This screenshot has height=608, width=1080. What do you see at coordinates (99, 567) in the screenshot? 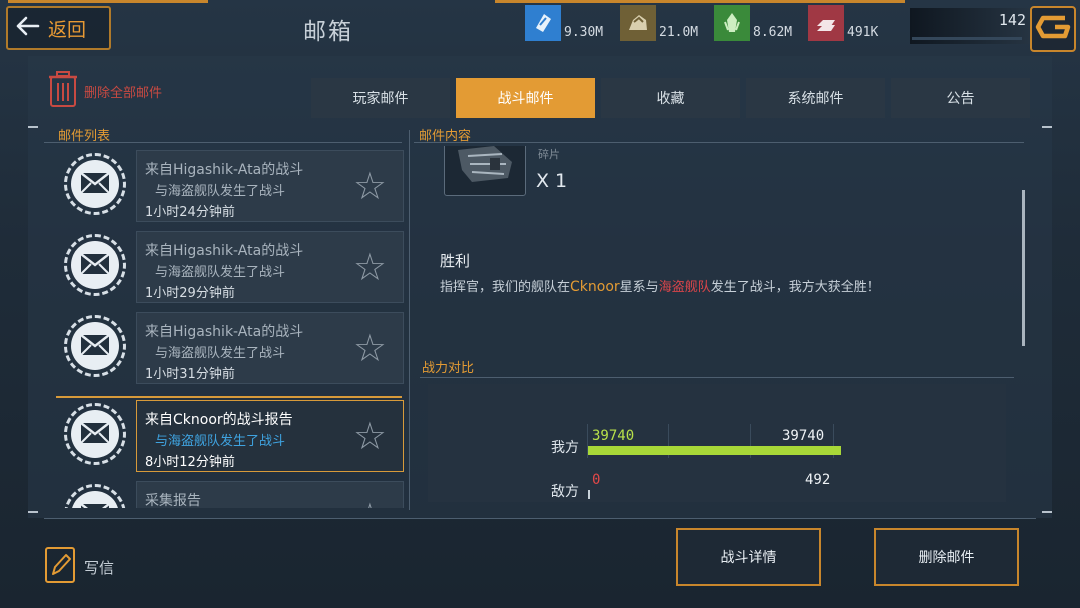
I see `write-mail-label: 写信` at bounding box center [99, 567].